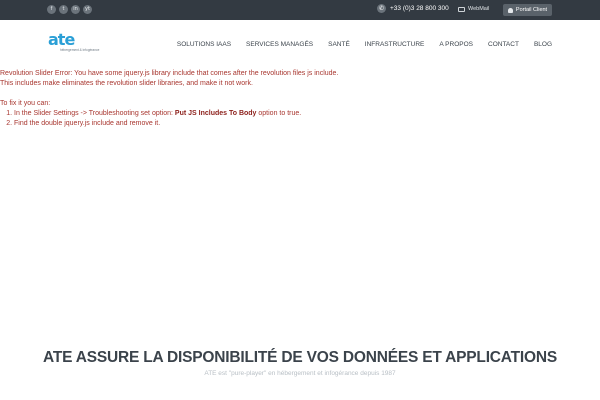 The width and height of the screenshot is (600, 400). Describe the element at coordinates (461, 9) in the screenshot. I see `envelope-icon` at that location.